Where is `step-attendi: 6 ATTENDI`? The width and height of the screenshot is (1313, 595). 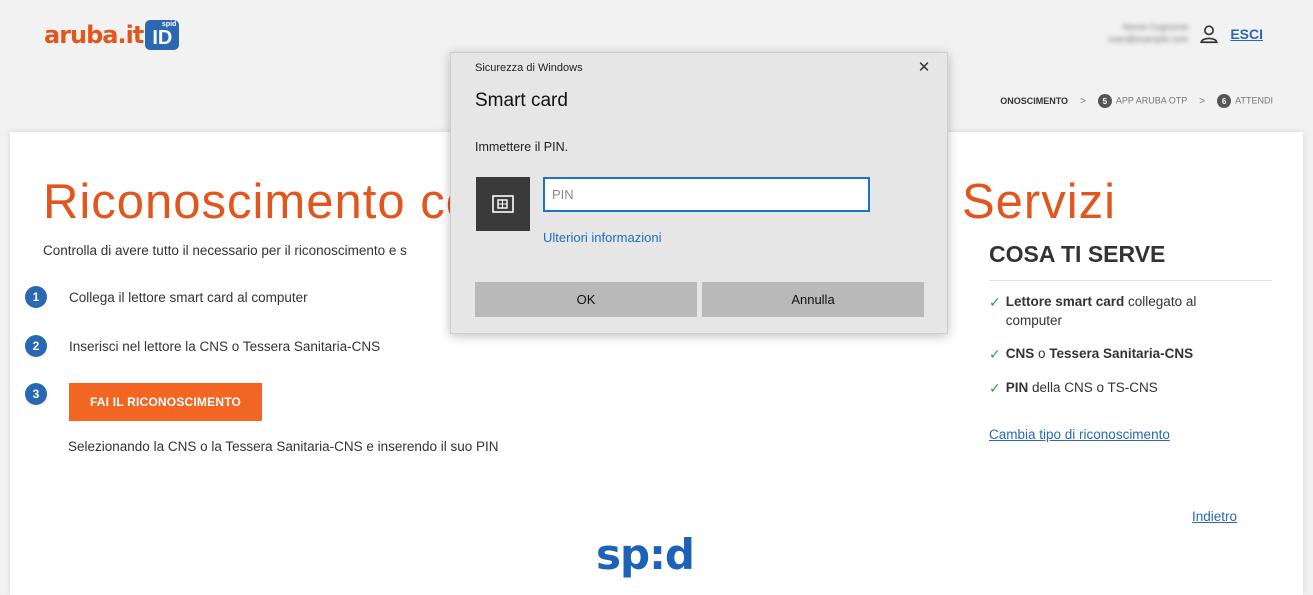 step-attendi: 6 ATTENDI is located at coordinates (1245, 101).